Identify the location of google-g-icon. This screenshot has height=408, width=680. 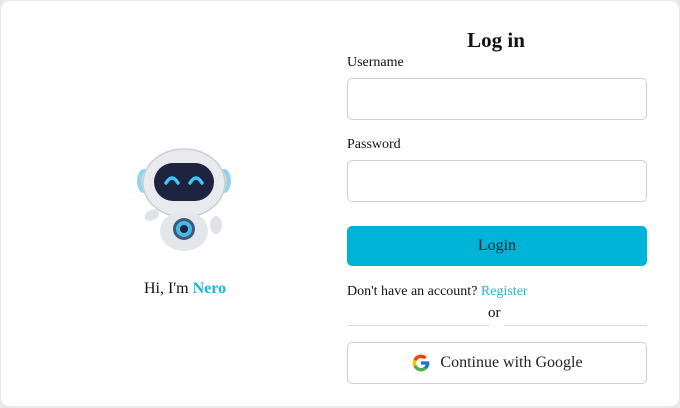
(421, 363).